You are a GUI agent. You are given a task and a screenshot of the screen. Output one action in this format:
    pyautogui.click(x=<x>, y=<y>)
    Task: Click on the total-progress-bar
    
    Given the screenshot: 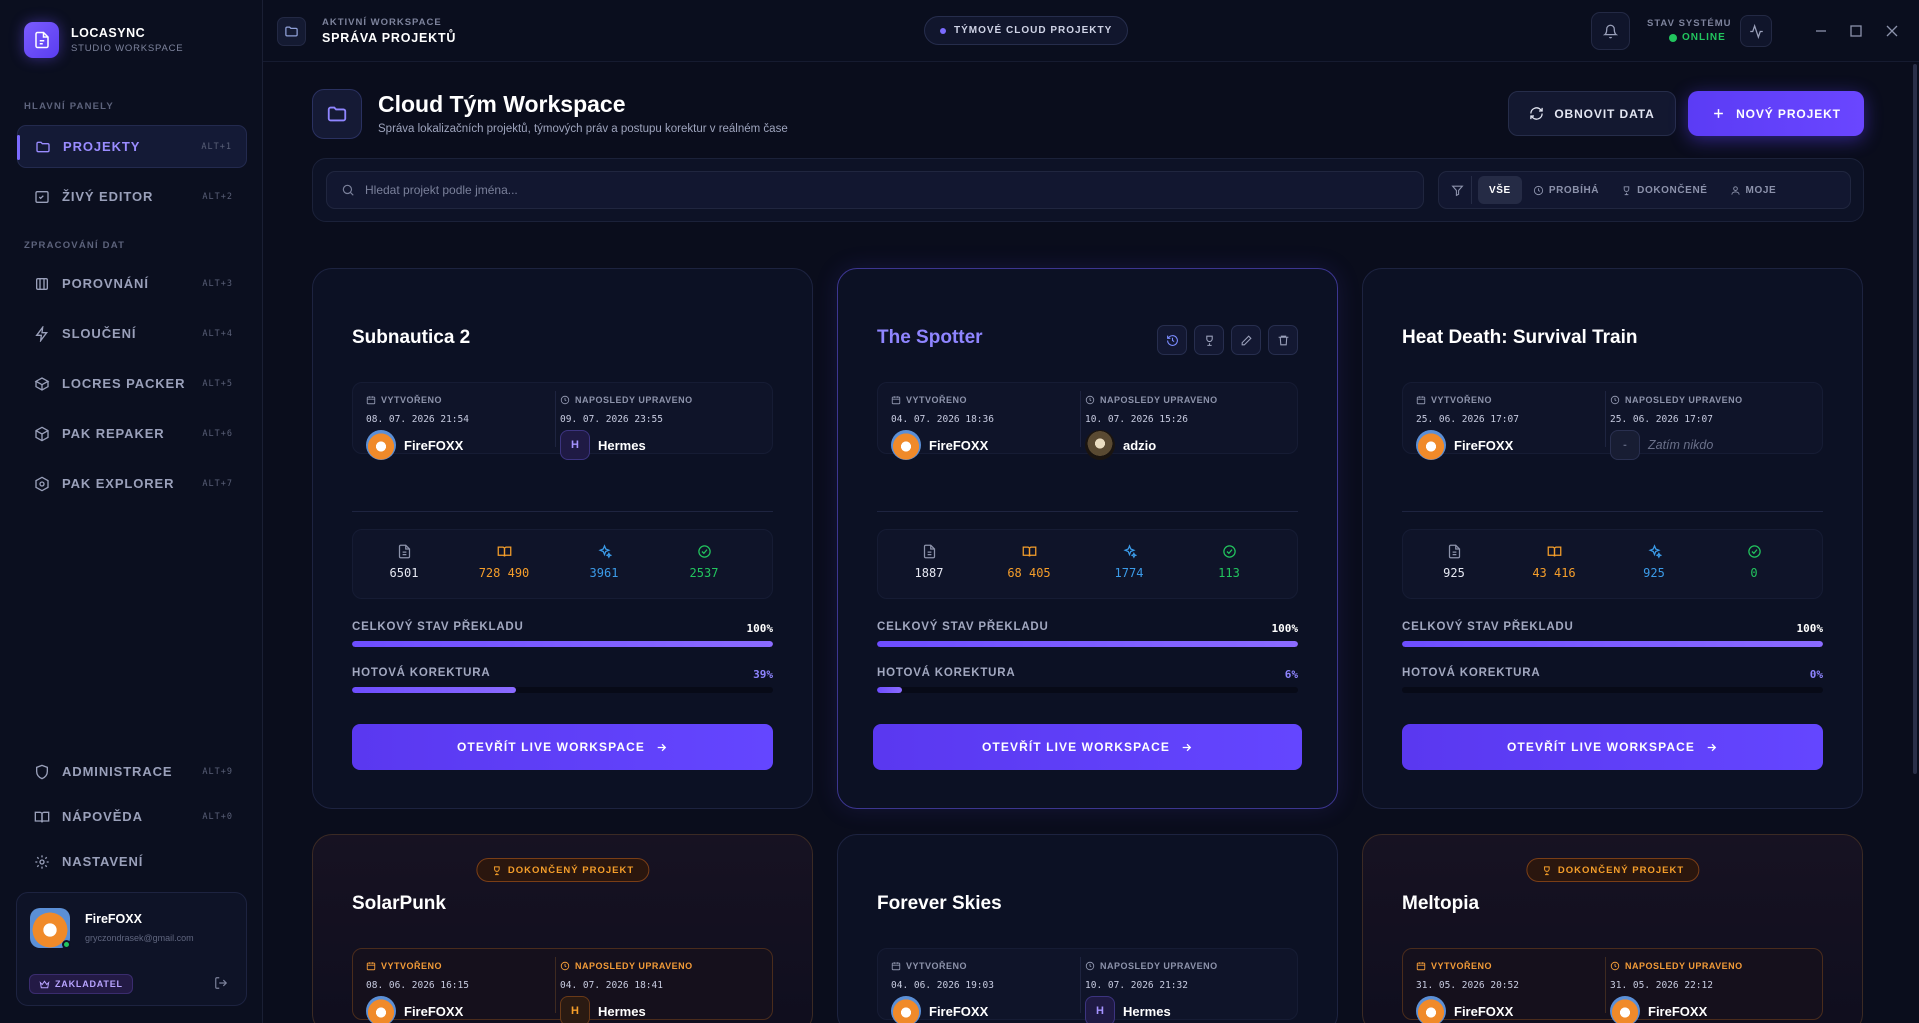 What is the action you would take?
    pyautogui.click(x=562, y=644)
    